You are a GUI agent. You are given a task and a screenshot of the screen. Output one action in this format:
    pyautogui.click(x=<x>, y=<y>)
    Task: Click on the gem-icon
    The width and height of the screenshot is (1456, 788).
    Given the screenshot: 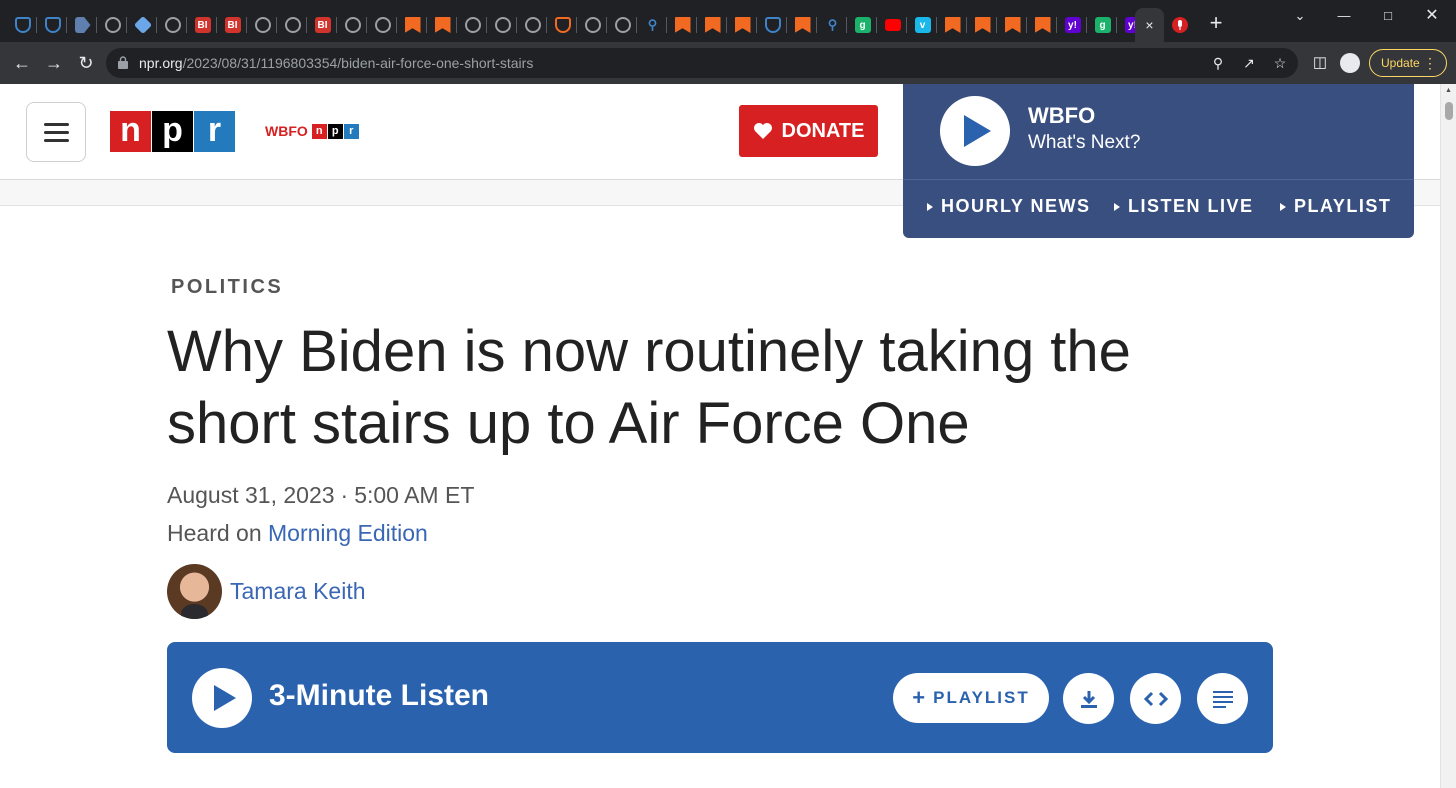 What is the action you would take?
    pyautogui.click(x=142, y=25)
    